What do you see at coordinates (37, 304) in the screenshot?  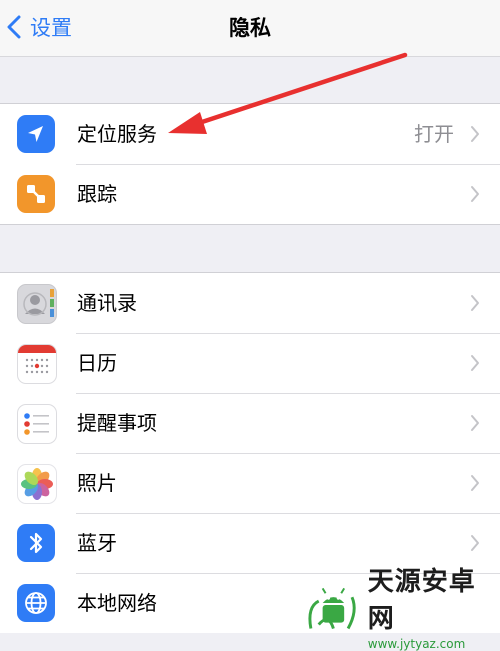 I see `contacts-icon` at bounding box center [37, 304].